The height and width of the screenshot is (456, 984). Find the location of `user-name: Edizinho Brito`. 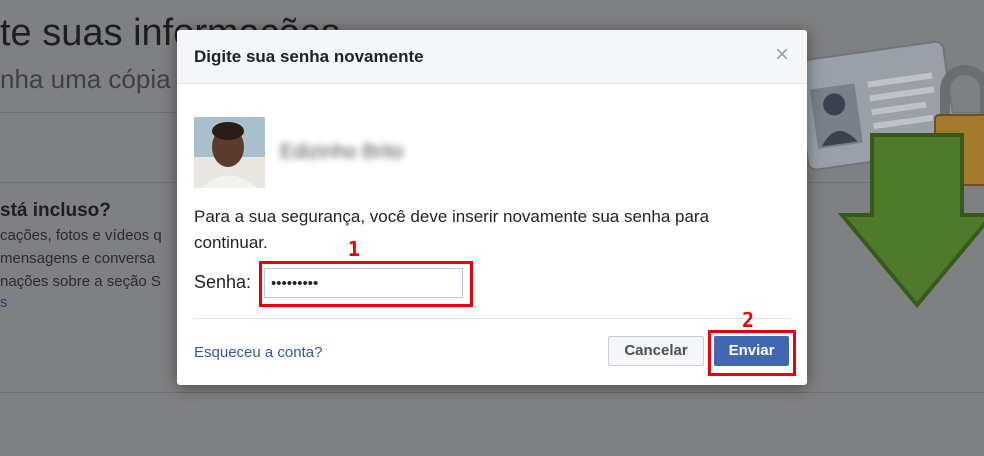

user-name: Edizinho Brito is located at coordinates (342, 152).